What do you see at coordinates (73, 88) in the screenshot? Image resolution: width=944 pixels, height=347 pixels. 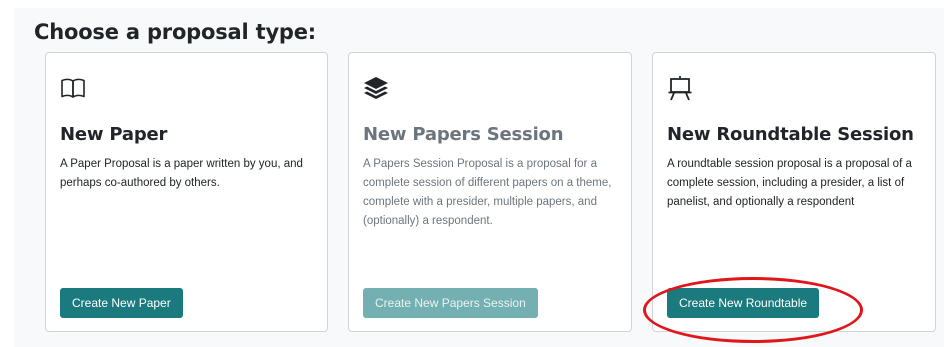 I see `open-book-icon` at bounding box center [73, 88].